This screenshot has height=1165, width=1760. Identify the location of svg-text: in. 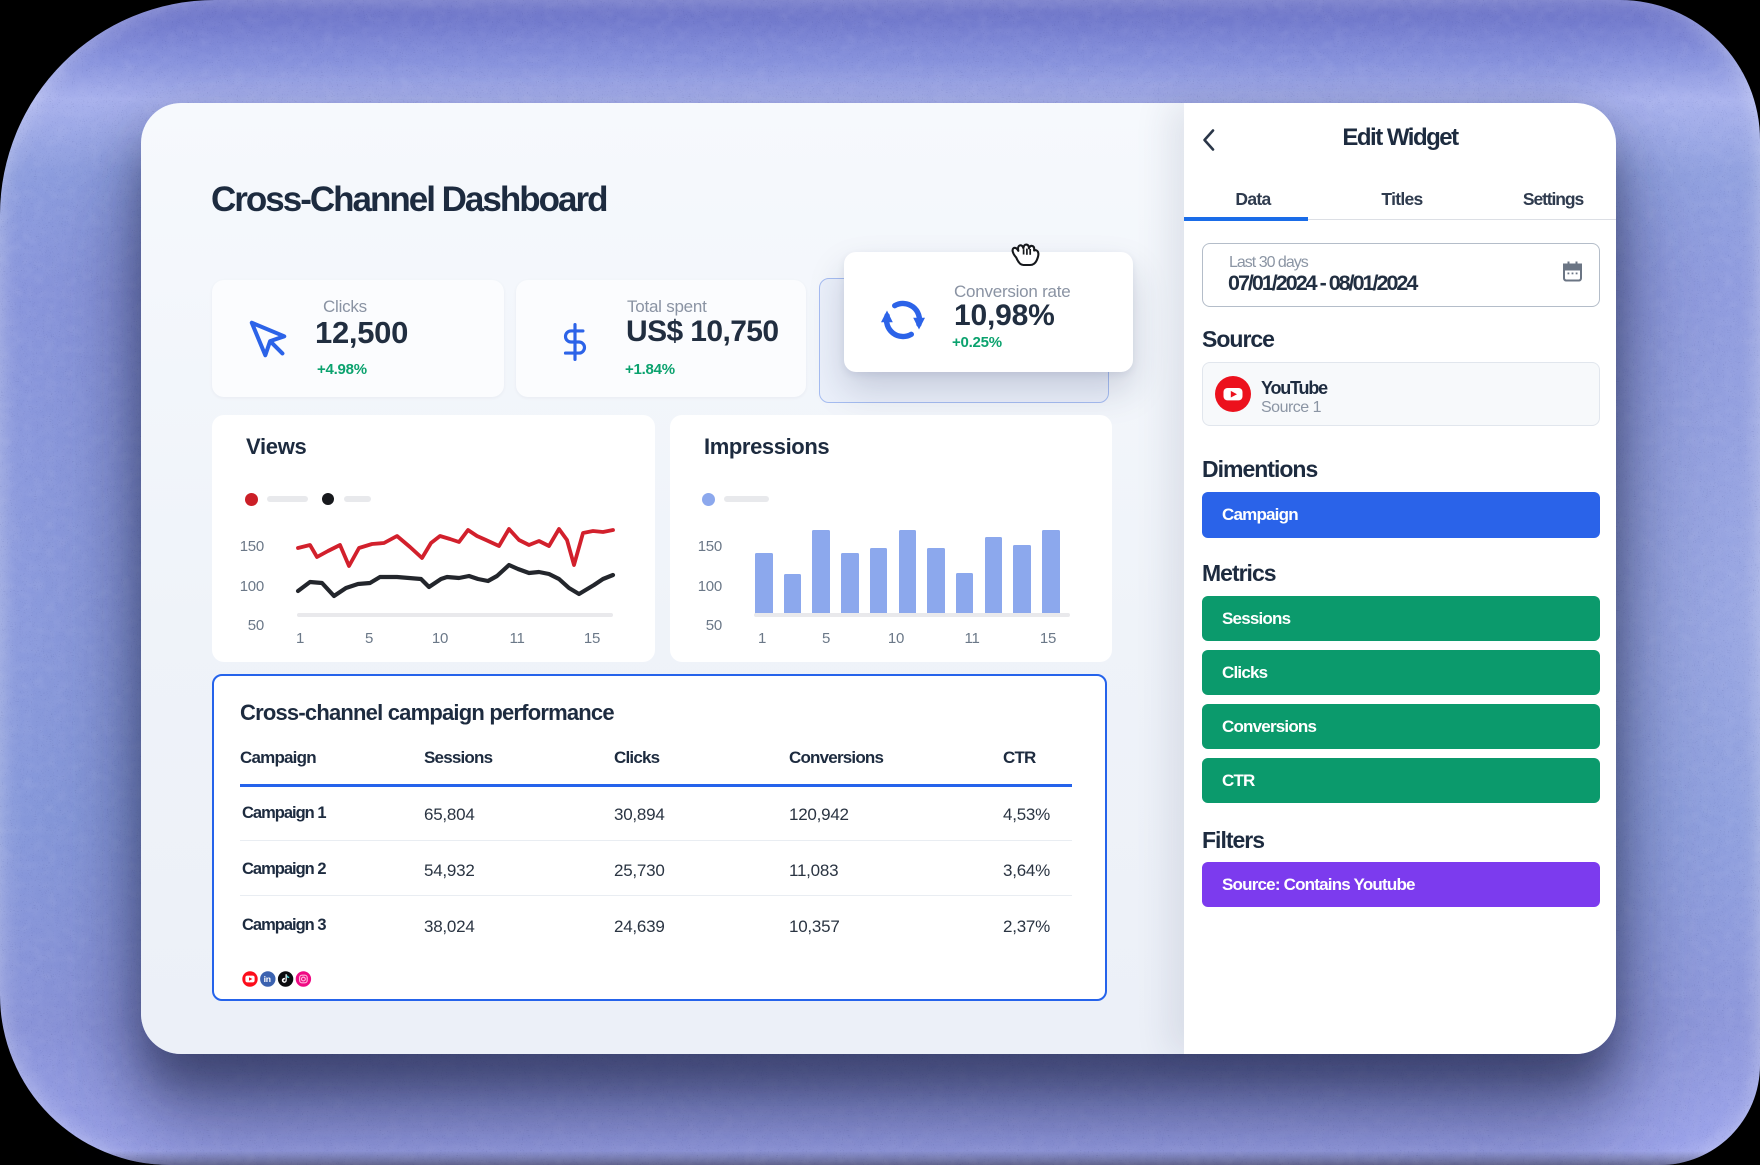
(267, 979).